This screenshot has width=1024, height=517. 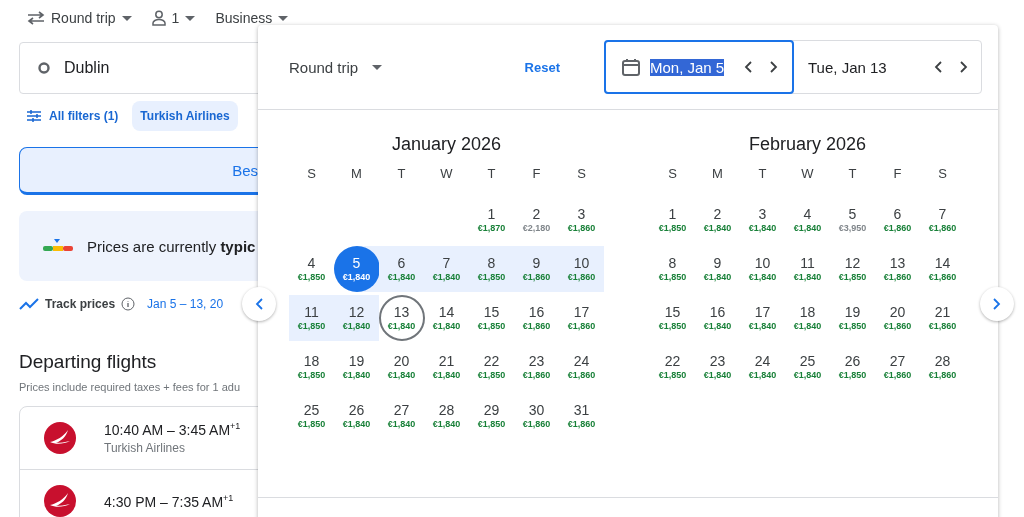 What do you see at coordinates (80, 304) in the screenshot?
I see `track-prices-label: Track prices` at bounding box center [80, 304].